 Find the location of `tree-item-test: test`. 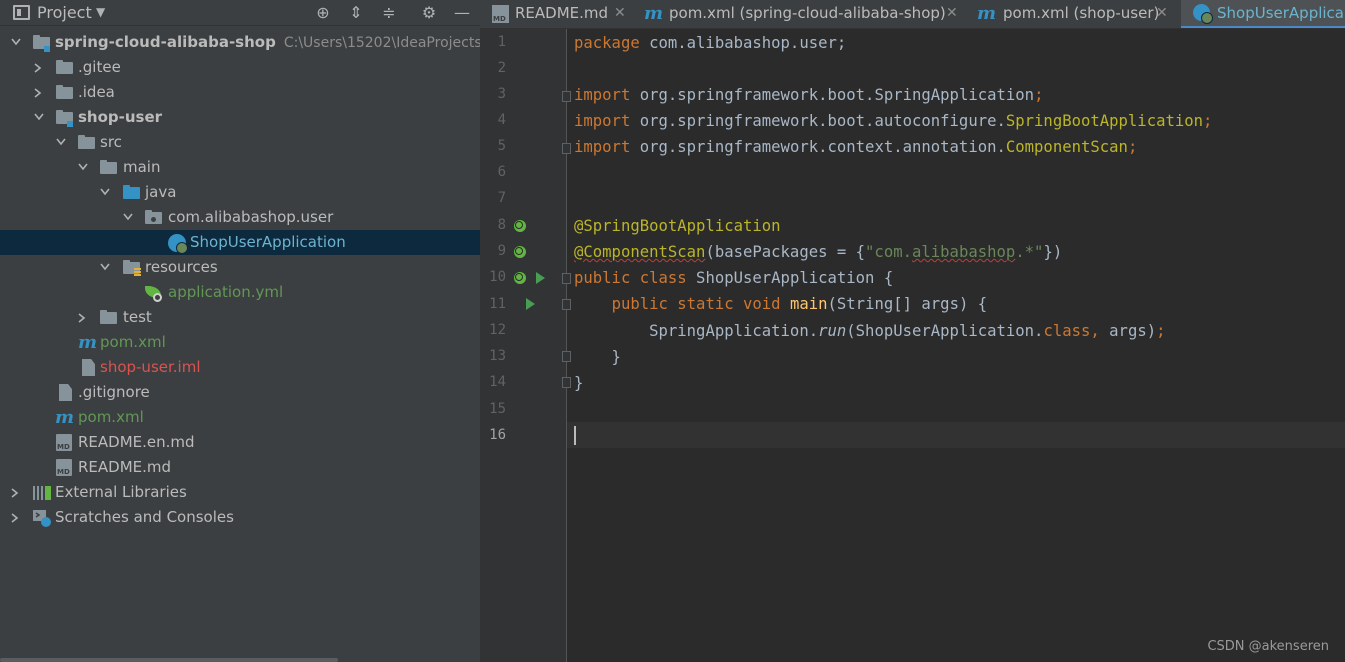

tree-item-test: test is located at coordinates (240, 317).